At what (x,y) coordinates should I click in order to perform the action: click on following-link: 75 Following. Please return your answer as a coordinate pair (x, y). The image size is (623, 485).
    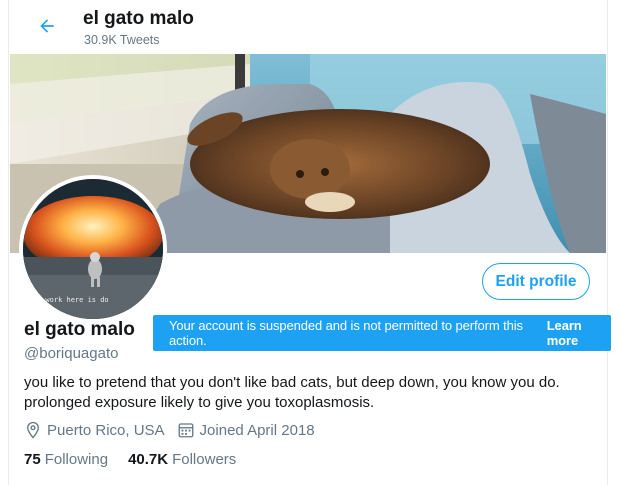
    Looking at the image, I should click on (66, 459).